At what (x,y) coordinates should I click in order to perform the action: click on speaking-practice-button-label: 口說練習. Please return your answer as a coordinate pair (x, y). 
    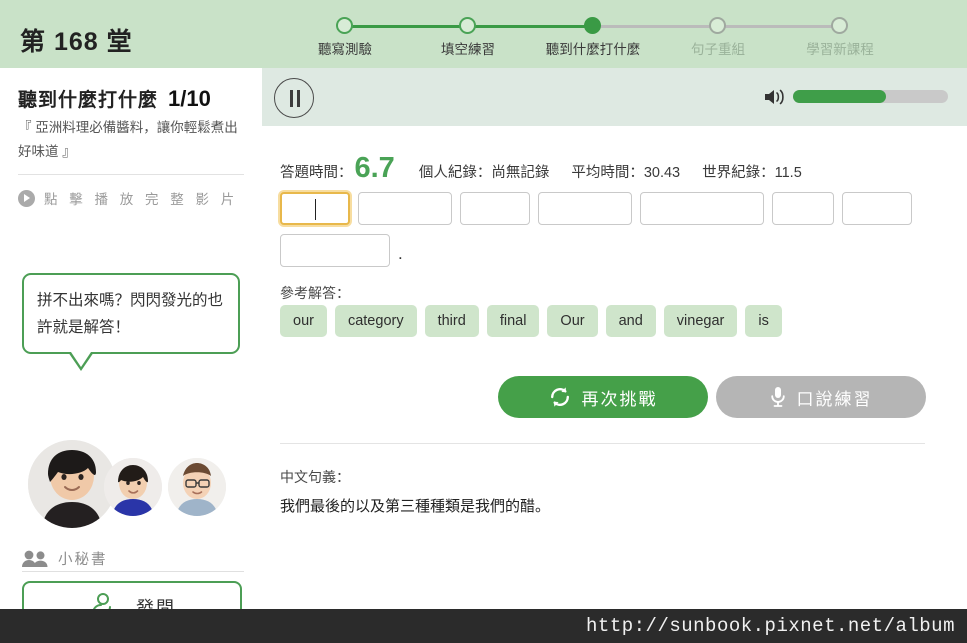
    Looking at the image, I should click on (834, 399).